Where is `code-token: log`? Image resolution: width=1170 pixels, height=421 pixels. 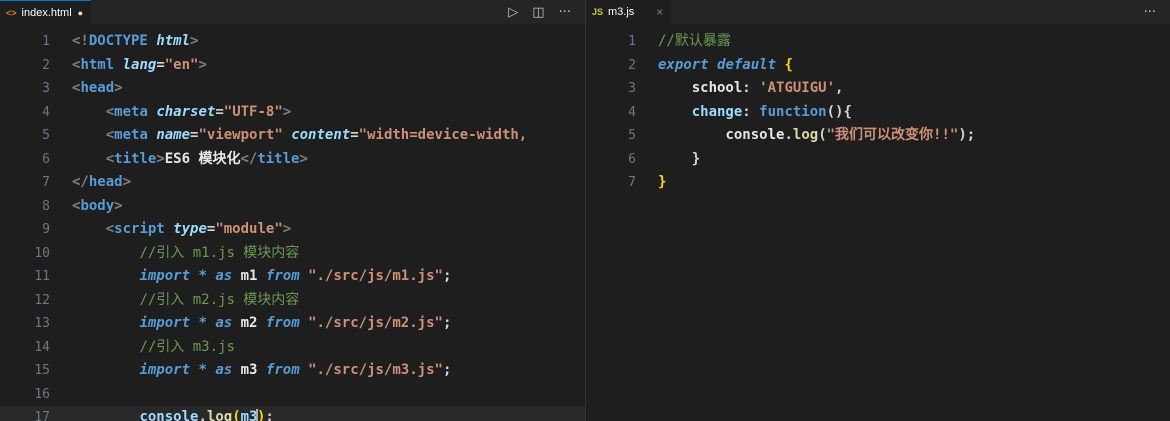 code-token: log is located at coordinates (805, 135).